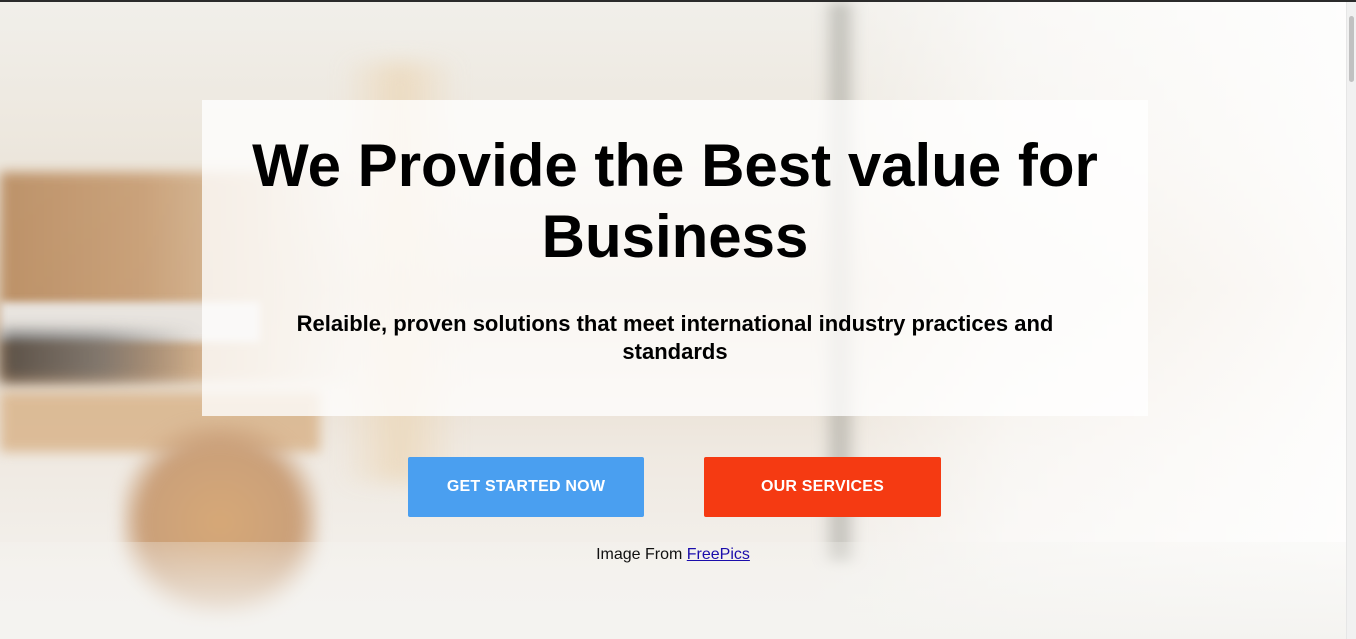 Image resolution: width=1356 pixels, height=639 pixels. I want to click on vertical-scrollbar, so click(1351, 320).